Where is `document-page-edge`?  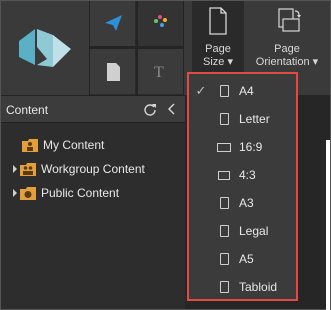 document-page-edge is located at coordinates (328, 225).